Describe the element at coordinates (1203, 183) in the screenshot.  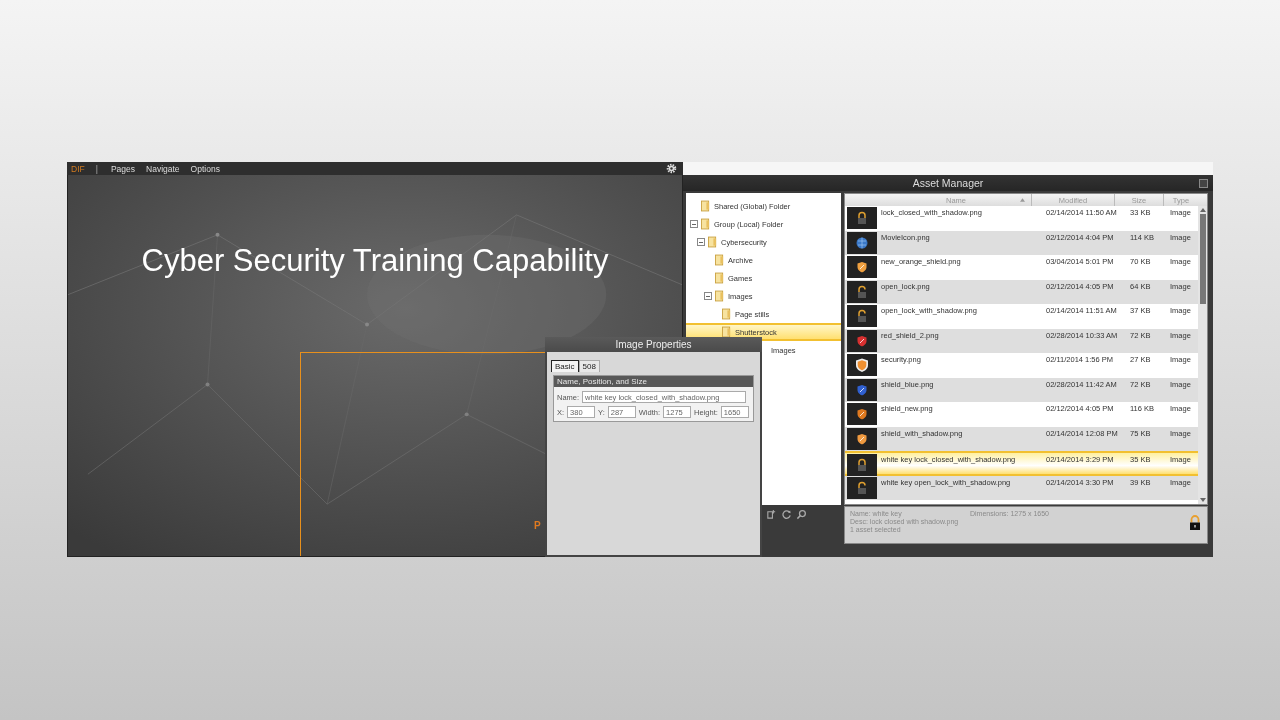
I see `minimize-button` at that location.